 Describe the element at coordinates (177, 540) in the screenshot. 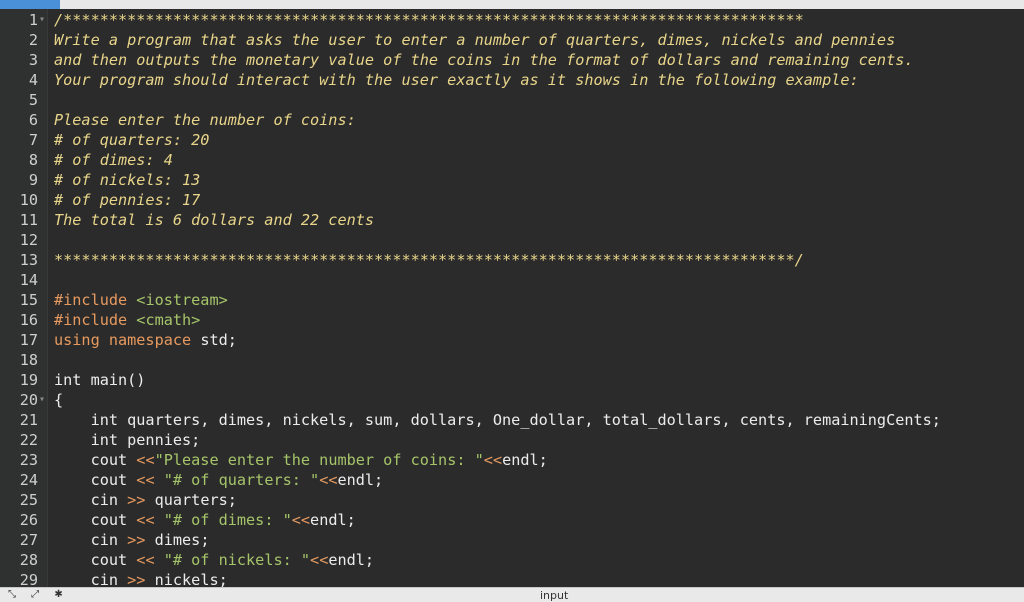

I see `code-token: dimes;` at that location.